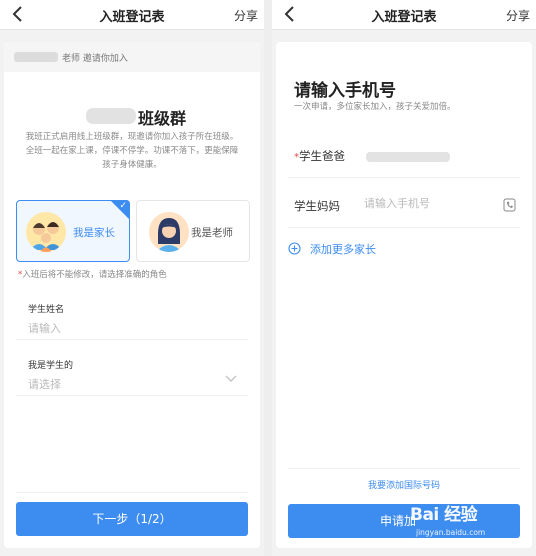 This screenshot has height=556, width=536. Describe the element at coordinates (343, 249) in the screenshot. I see `add-more-label: 添加更多家长` at that location.